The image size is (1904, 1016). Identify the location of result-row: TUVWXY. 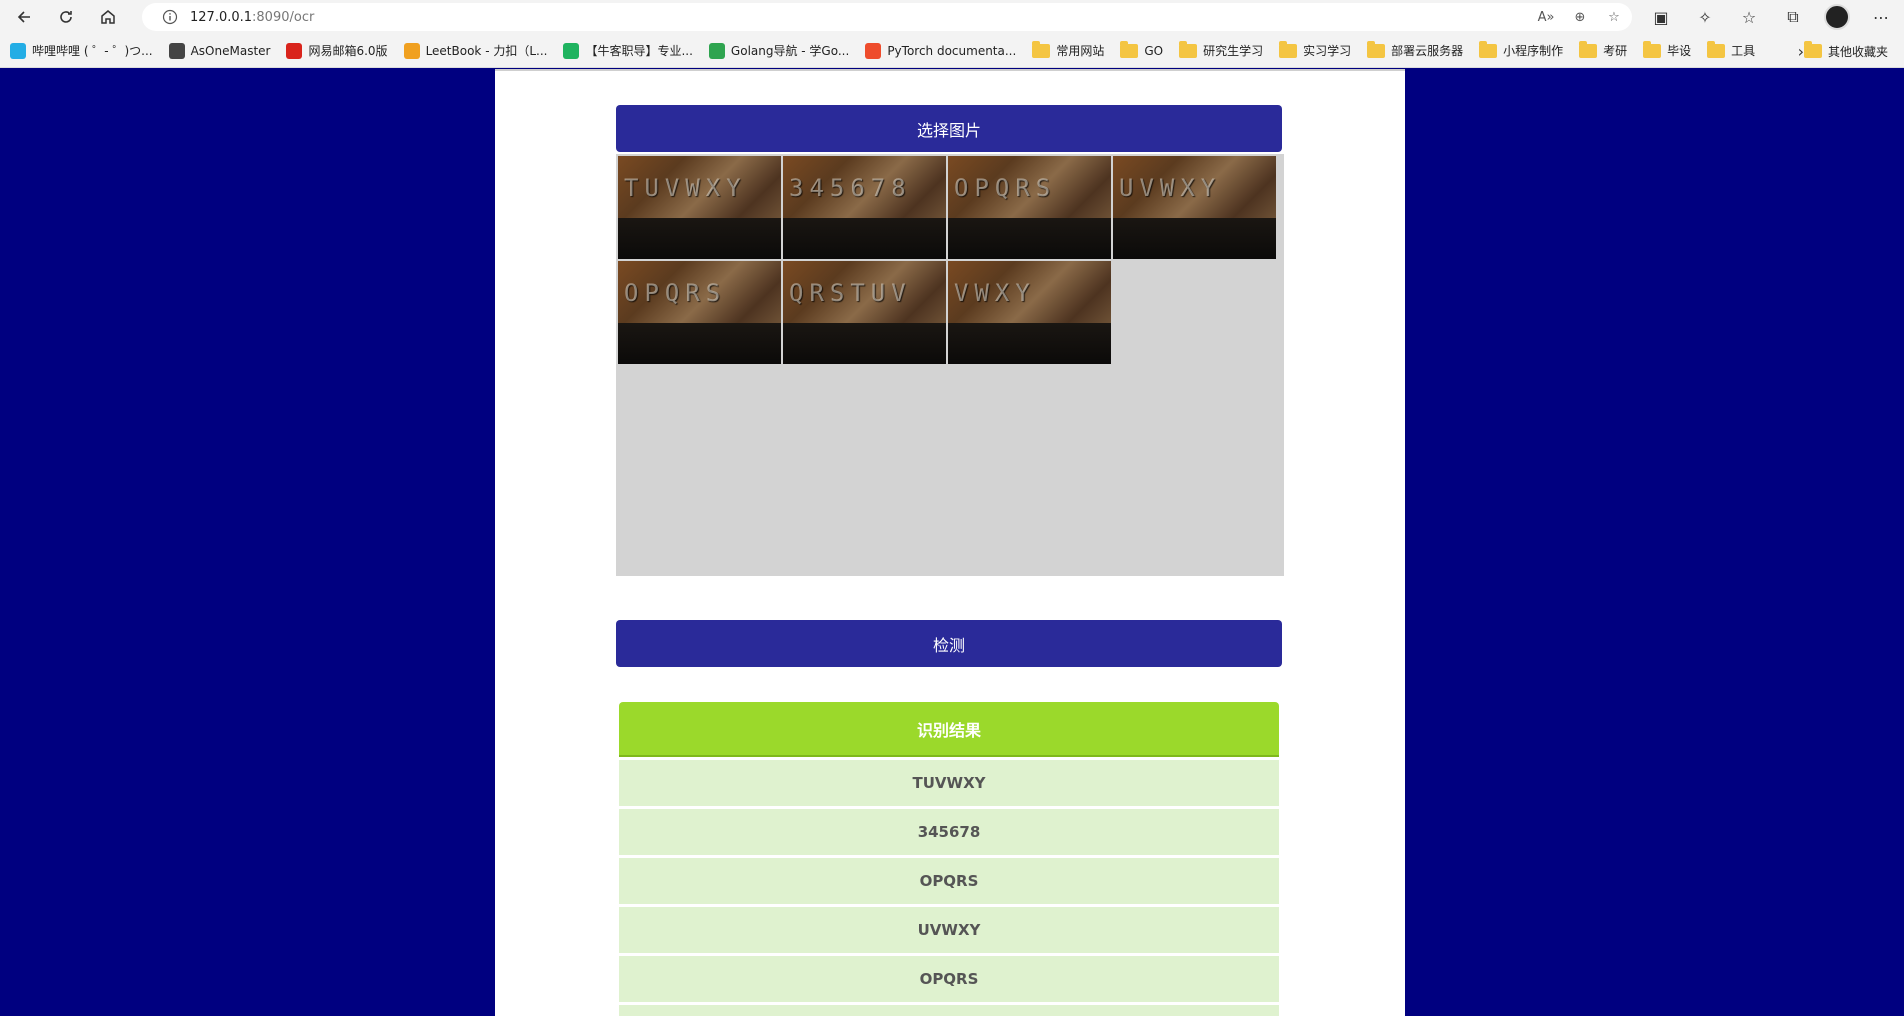
(949, 783).